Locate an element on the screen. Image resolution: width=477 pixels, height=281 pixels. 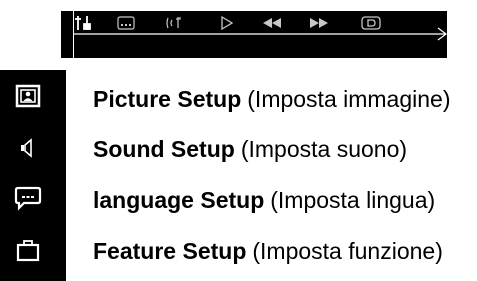
display-icon is located at coordinates (371, 23).